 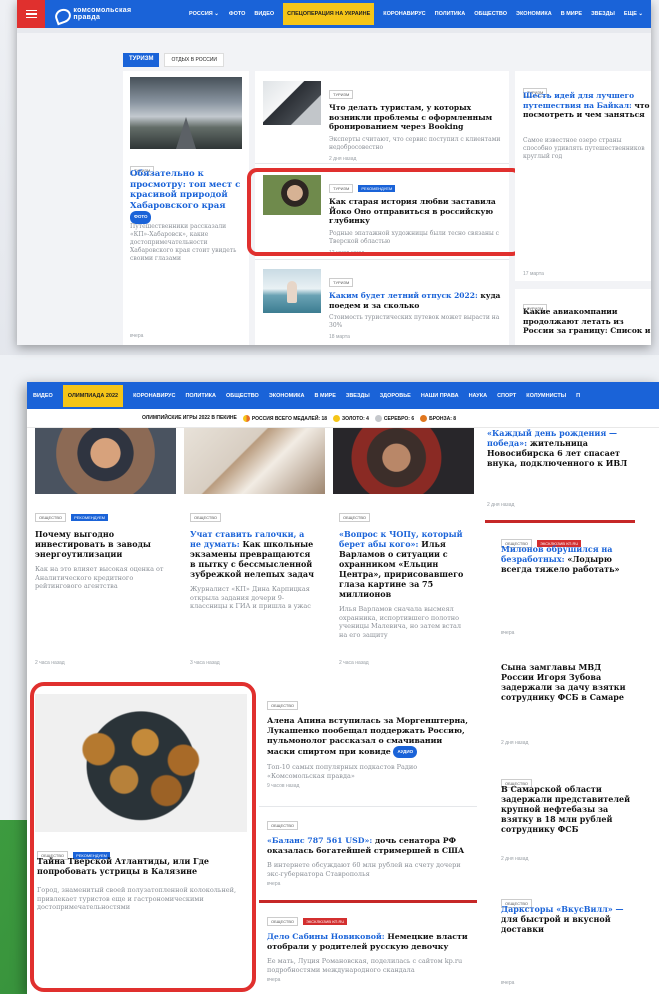 What do you see at coordinates (560, 521) in the screenshot?
I see `exclusive-bar` at bounding box center [560, 521].